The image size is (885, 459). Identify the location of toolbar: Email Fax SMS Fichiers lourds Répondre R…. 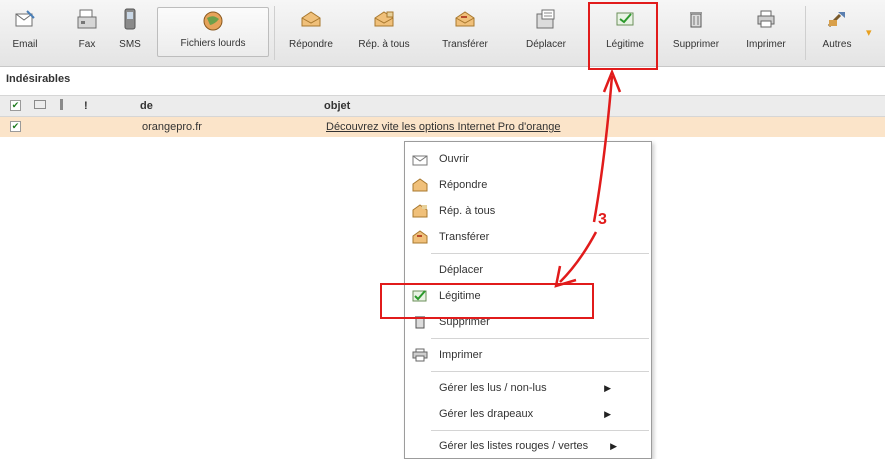
(442, 33).